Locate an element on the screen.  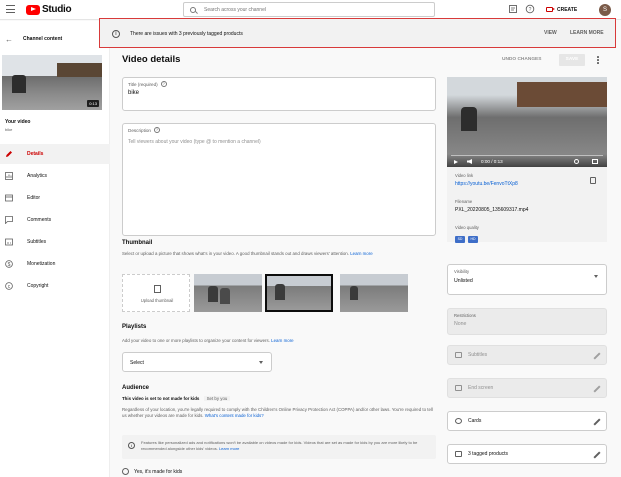
editor-icon is located at coordinates (9, 198).